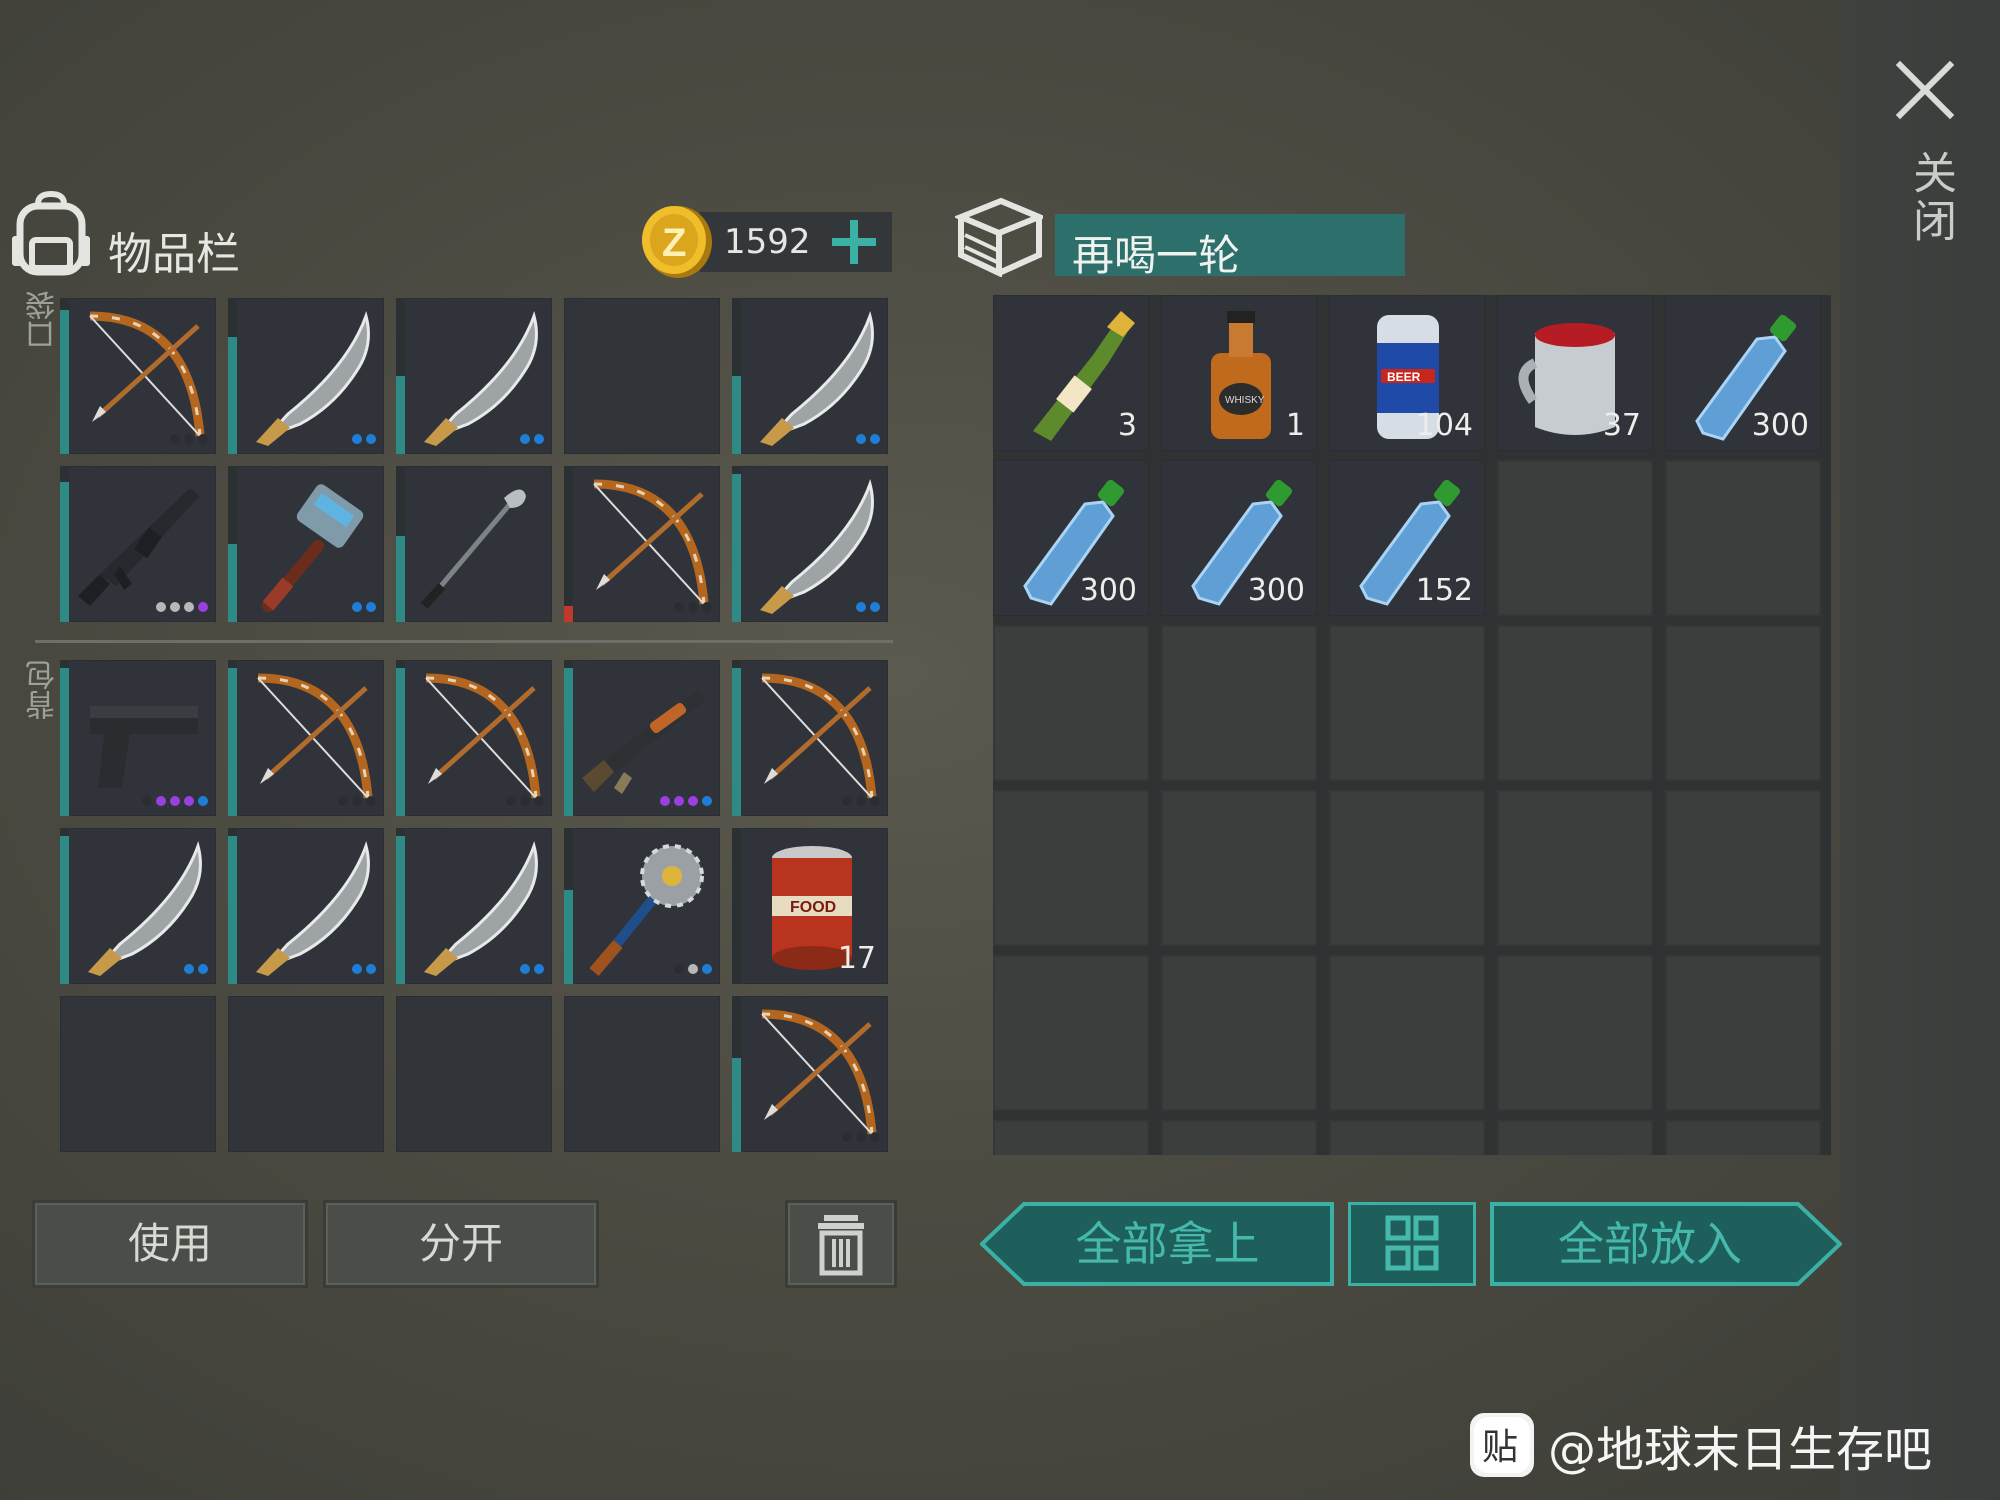 The height and width of the screenshot is (1500, 2000). Describe the element at coordinates (1780, 425) in the screenshot. I see `item-quantity: 300` at that location.